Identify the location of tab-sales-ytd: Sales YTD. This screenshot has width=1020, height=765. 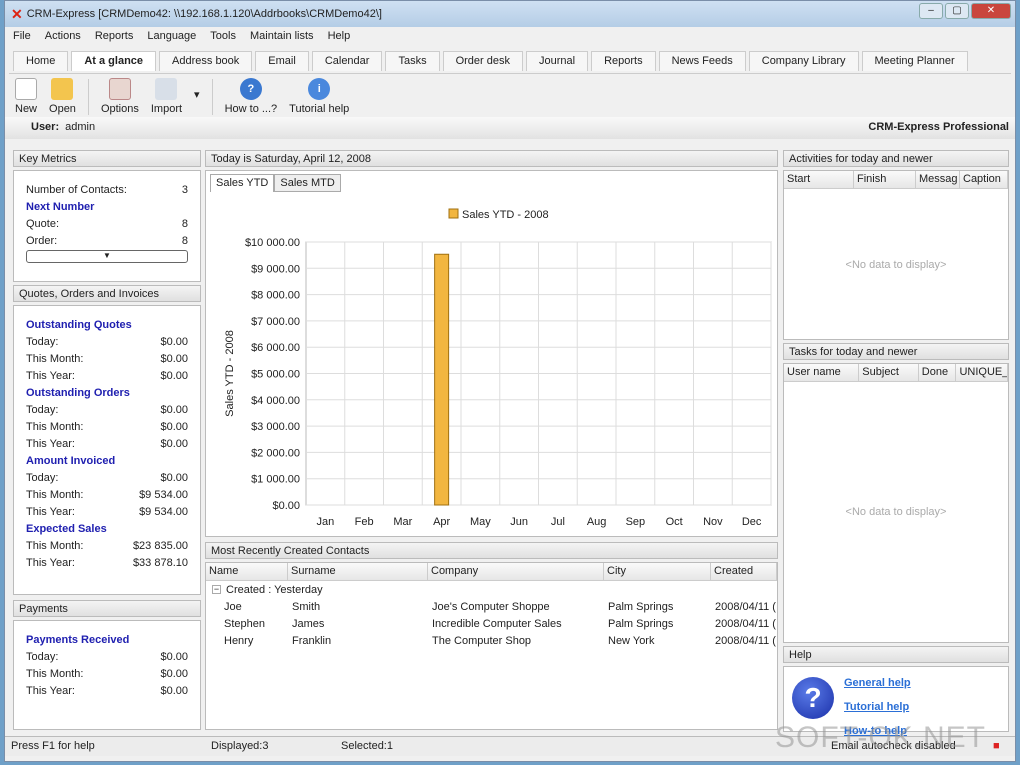
(242, 183).